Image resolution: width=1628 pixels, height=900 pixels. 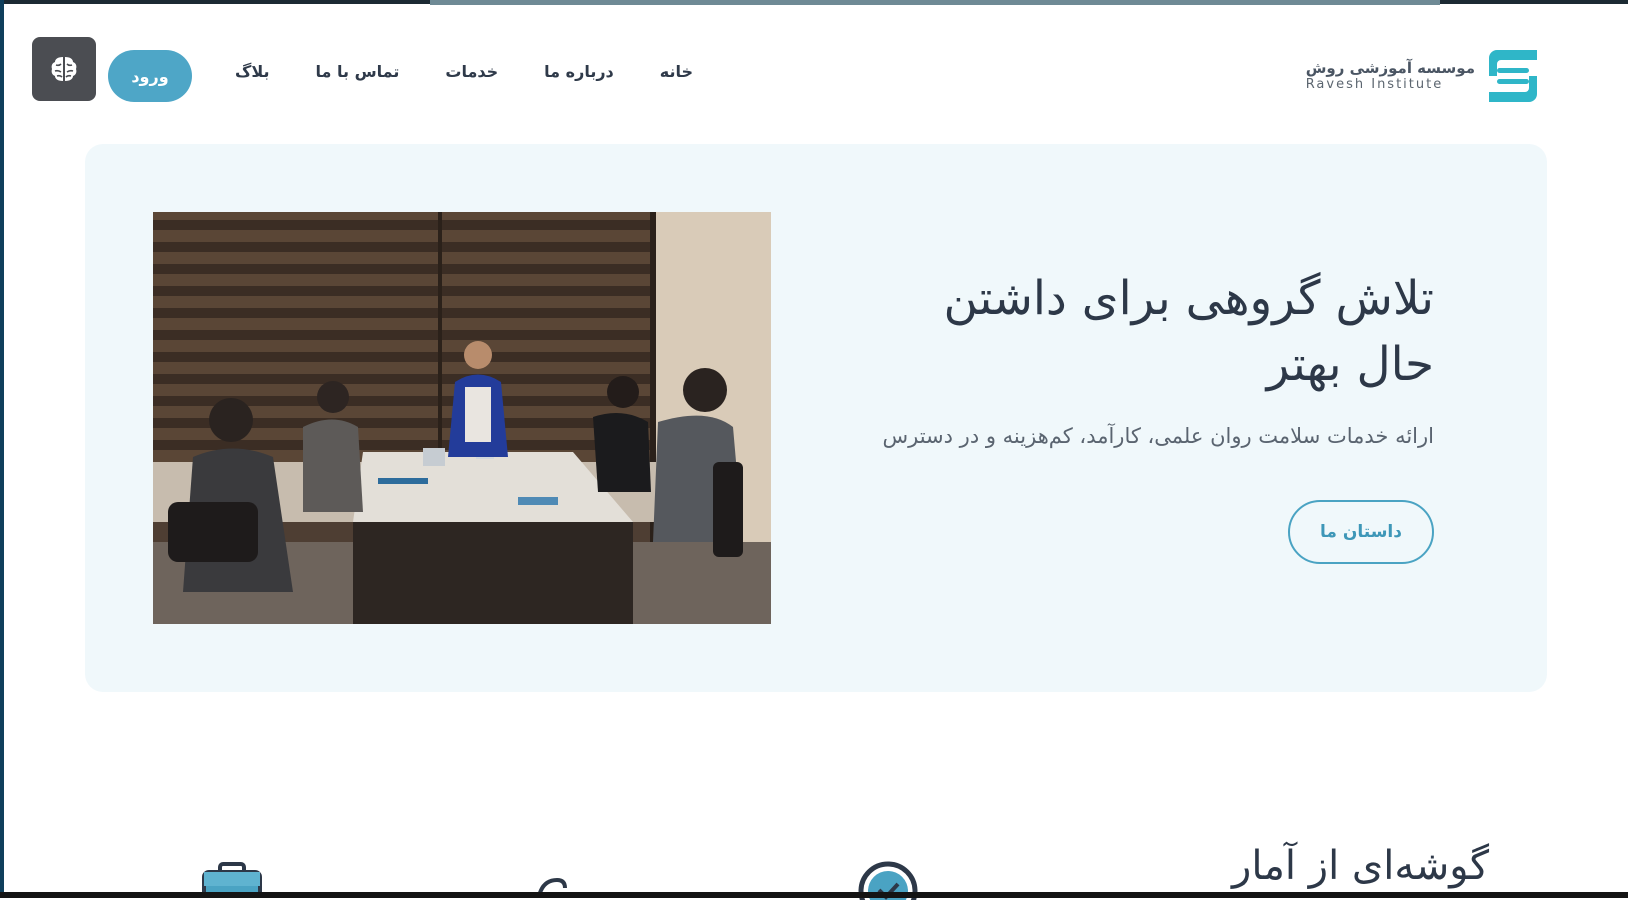 What do you see at coordinates (676, 71) in the screenshot?
I see `nav-item-home: خانه` at bounding box center [676, 71].